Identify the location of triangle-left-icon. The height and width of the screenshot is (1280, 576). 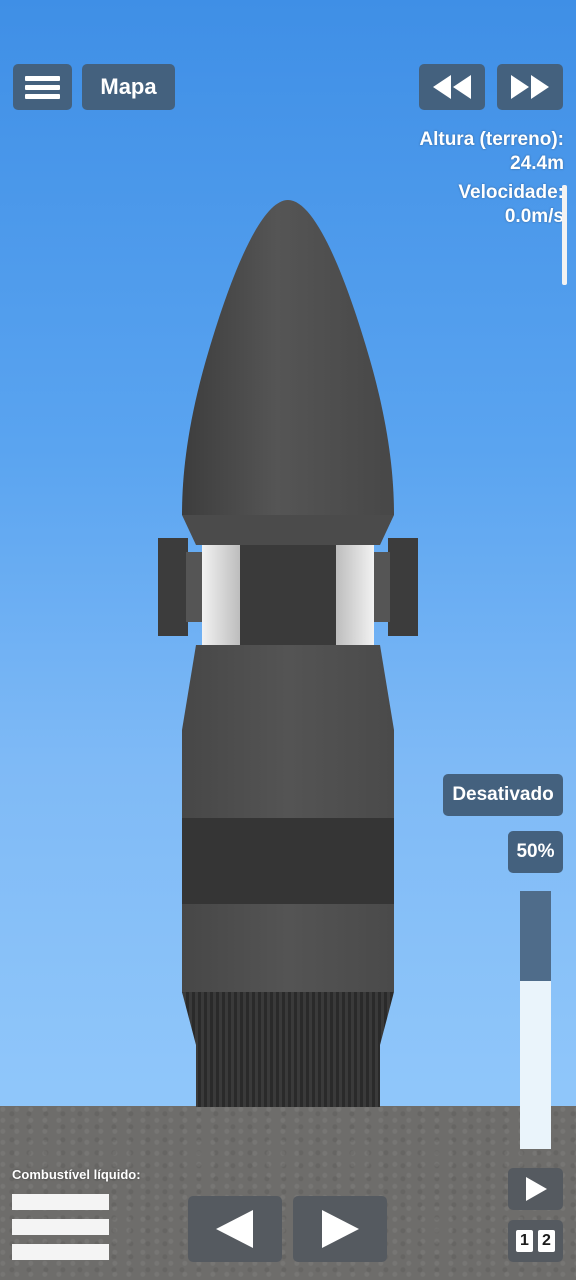
(234, 1229).